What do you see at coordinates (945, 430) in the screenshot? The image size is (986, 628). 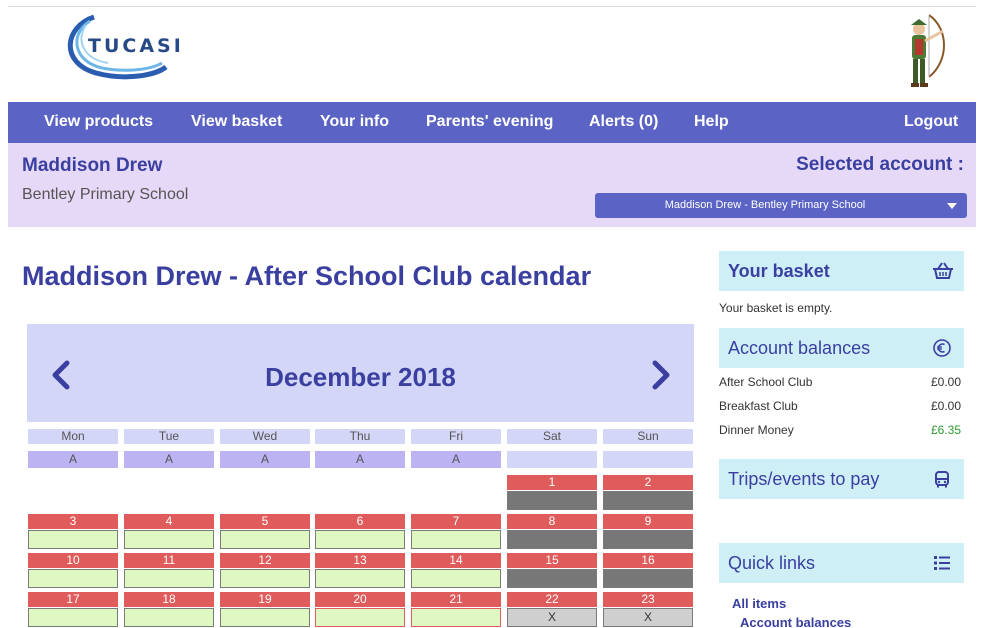 I see `balance-amount: £6.35` at bounding box center [945, 430].